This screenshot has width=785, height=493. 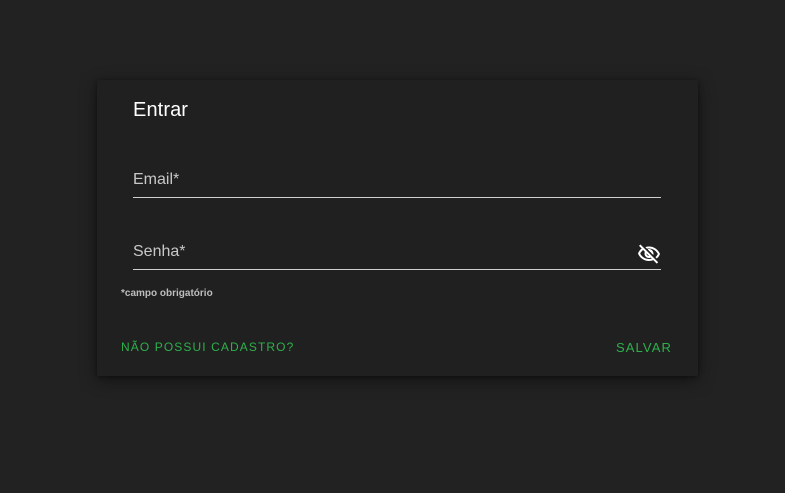 I want to click on password-input, so click(x=397, y=254).